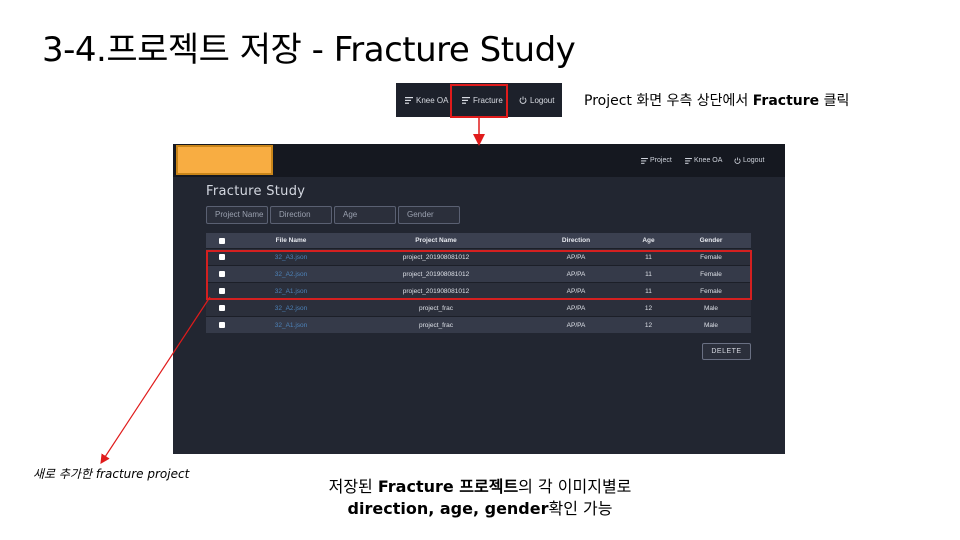  I want to click on gender-filter: Gender, so click(429, 215).